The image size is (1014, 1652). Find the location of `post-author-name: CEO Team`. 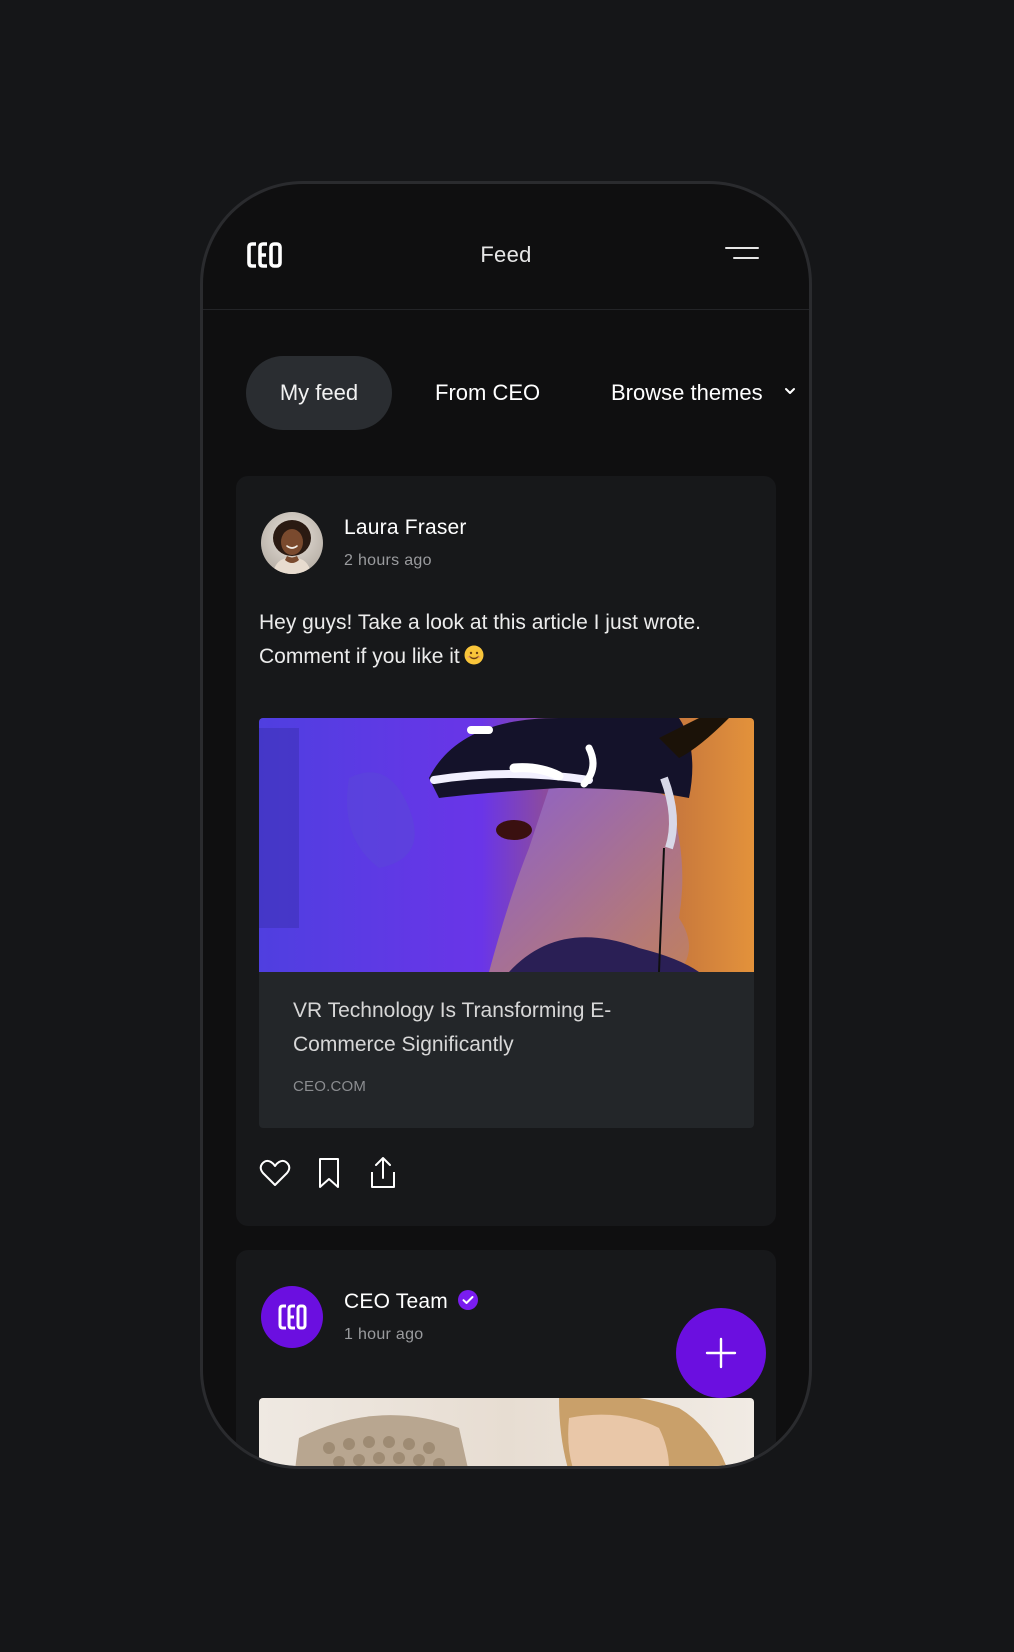

post-author-name: CEO Team is located at coordinates (396, 1301).